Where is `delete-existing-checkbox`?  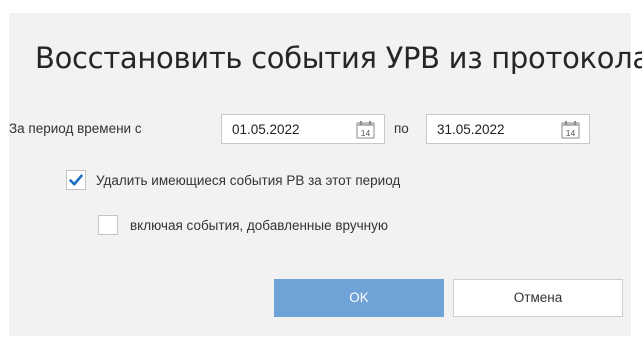 delete-existing-checkbox is located at coordinates (76, 180).